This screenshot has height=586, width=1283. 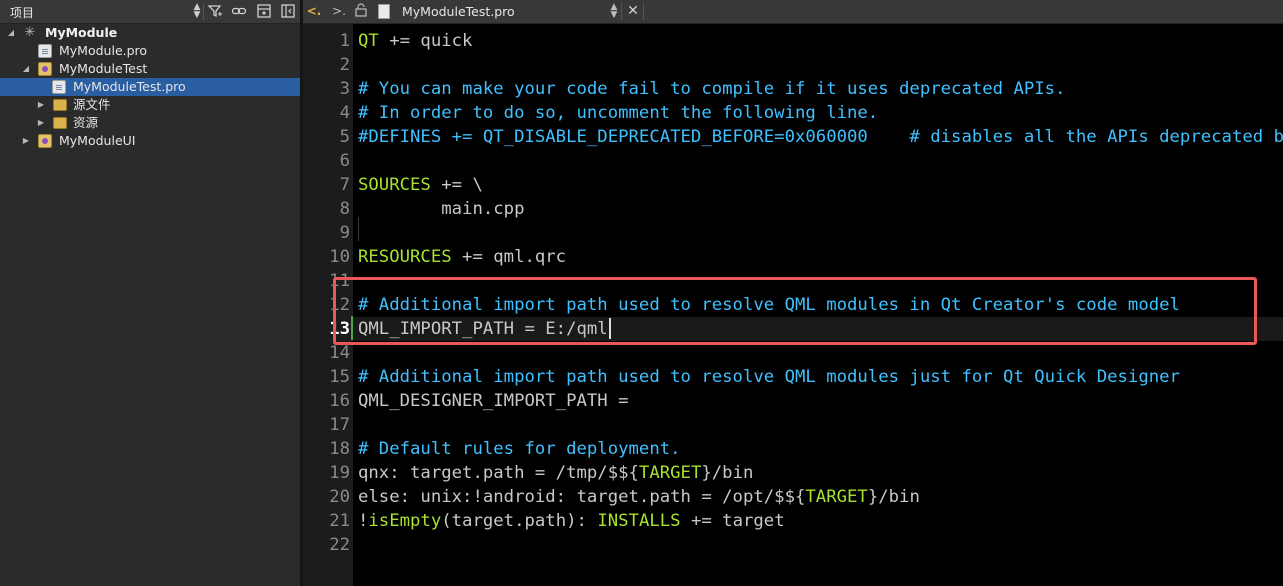 I want to click on line-number: 11, so click(x=339, y=281).